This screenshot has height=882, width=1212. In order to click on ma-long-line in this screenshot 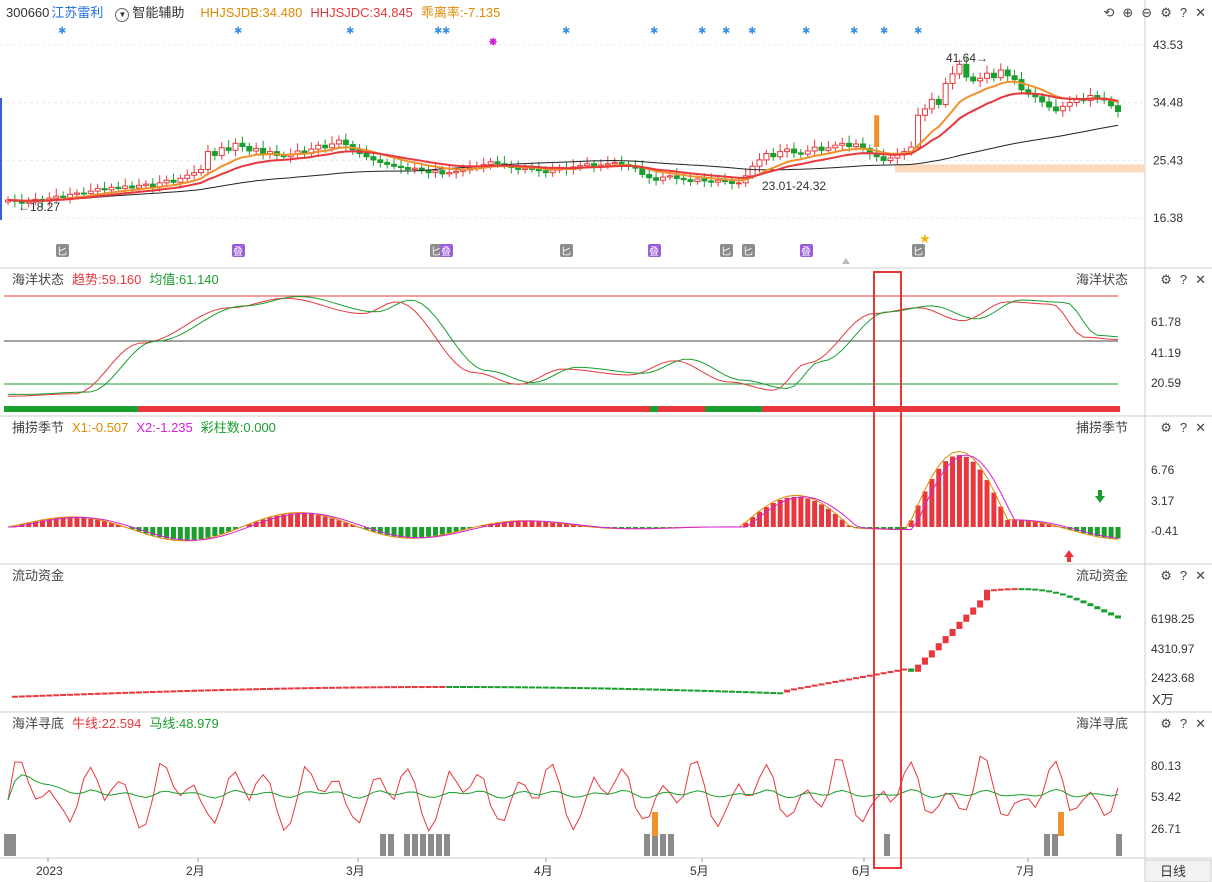, I will do `click(563, 163)`.